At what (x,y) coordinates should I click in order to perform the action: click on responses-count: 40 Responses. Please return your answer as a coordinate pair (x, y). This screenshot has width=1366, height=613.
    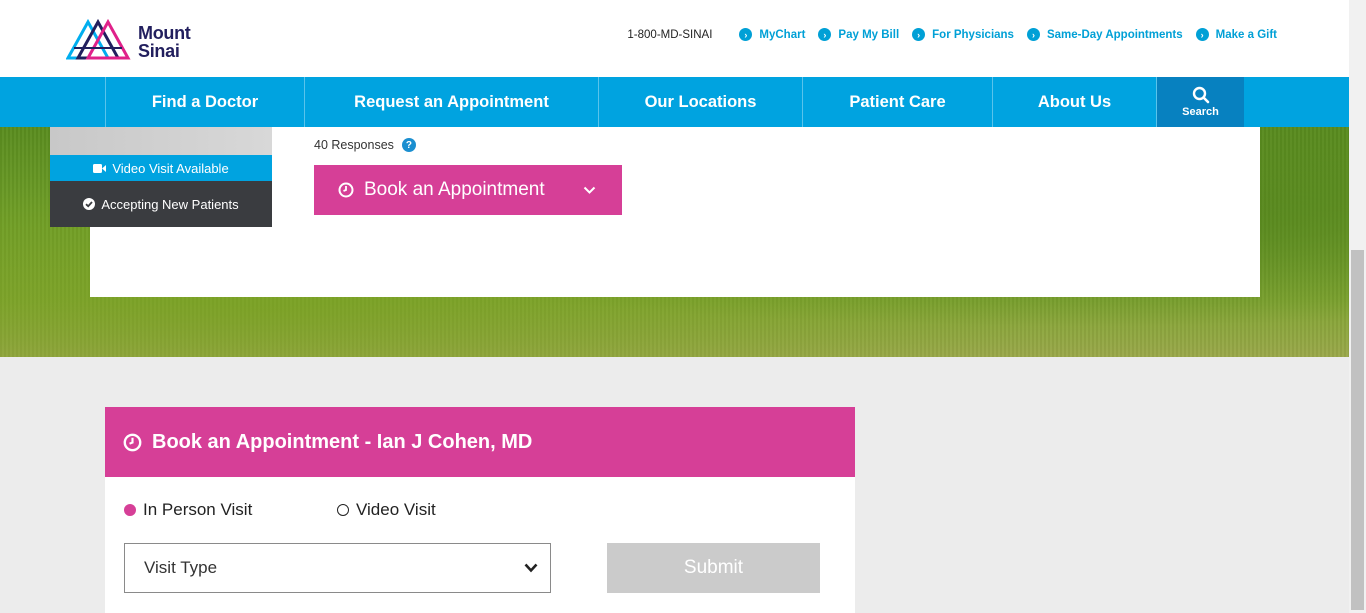
    Looking at the image, I should click on (354, 145).